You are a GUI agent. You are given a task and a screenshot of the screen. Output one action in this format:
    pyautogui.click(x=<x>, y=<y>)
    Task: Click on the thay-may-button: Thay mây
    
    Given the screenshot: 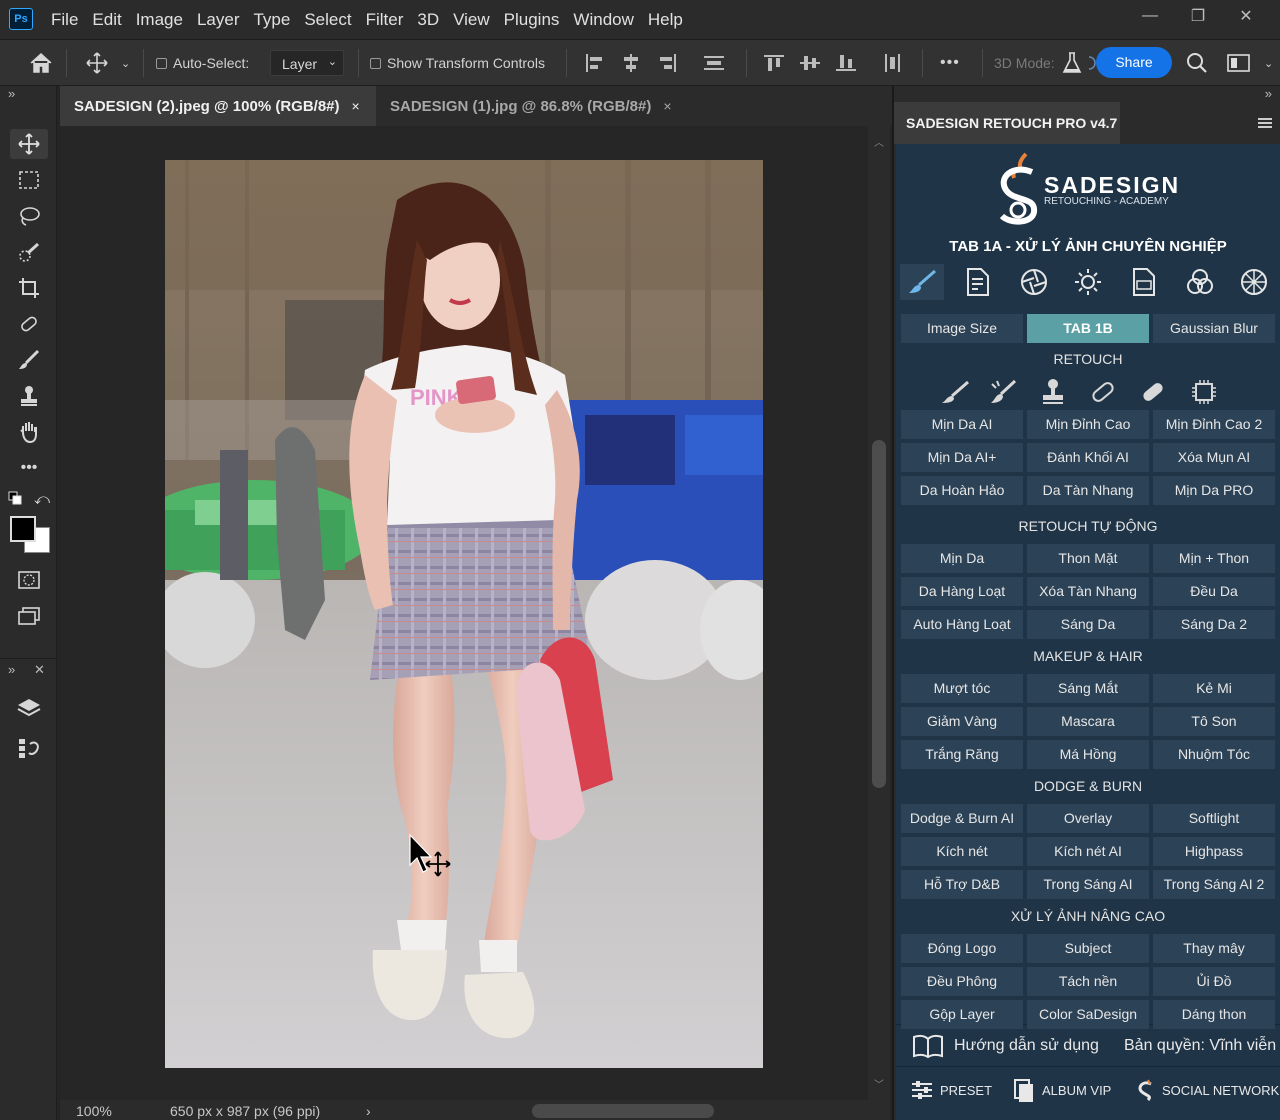 What is the action you would take?
    pyautogui.click(x=1214, y=948)
    